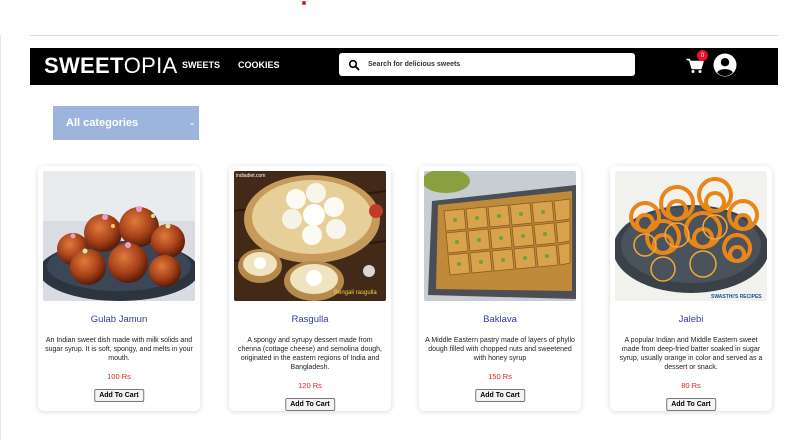  I want to click on logo: SWEETOPIA, so click(111, 66).